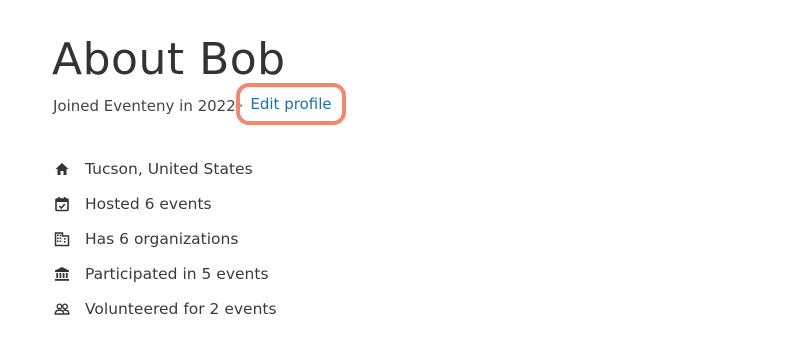 This screenshot has width=790, height=340. What do you see at coordinates (62, 204) in the screenshot?
I see `calendar-check-icon` at bounding box center [62, 204].